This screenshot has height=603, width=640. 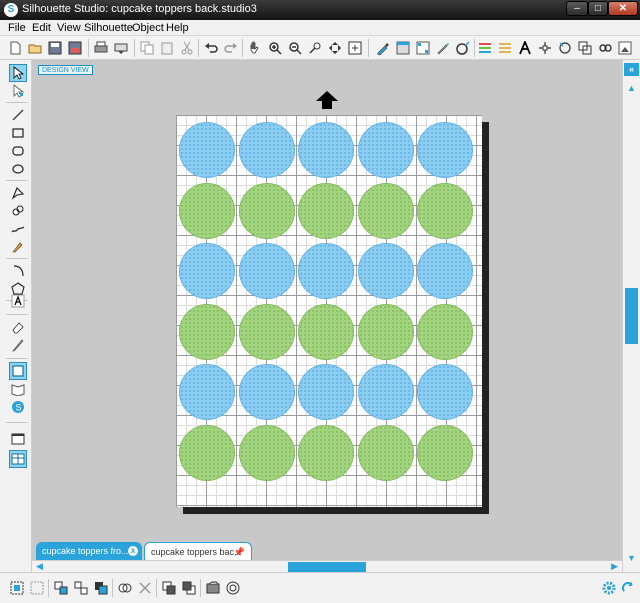 What do you see at coordinates (211, 48) in the screenshot?
I see `undo-icon` at bounding box center [211, 48].